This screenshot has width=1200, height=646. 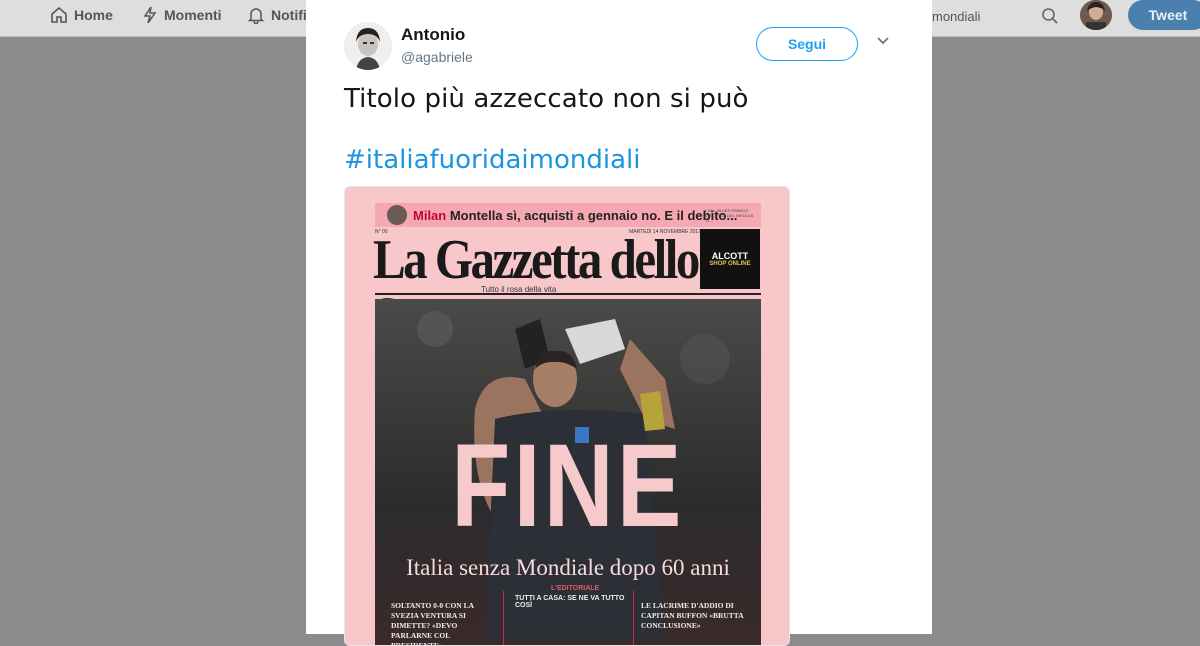 What do you see at coordinates (397, 215) in the screenshot?
I see `portrait-thumbnail` at bounding box center [397, 215].